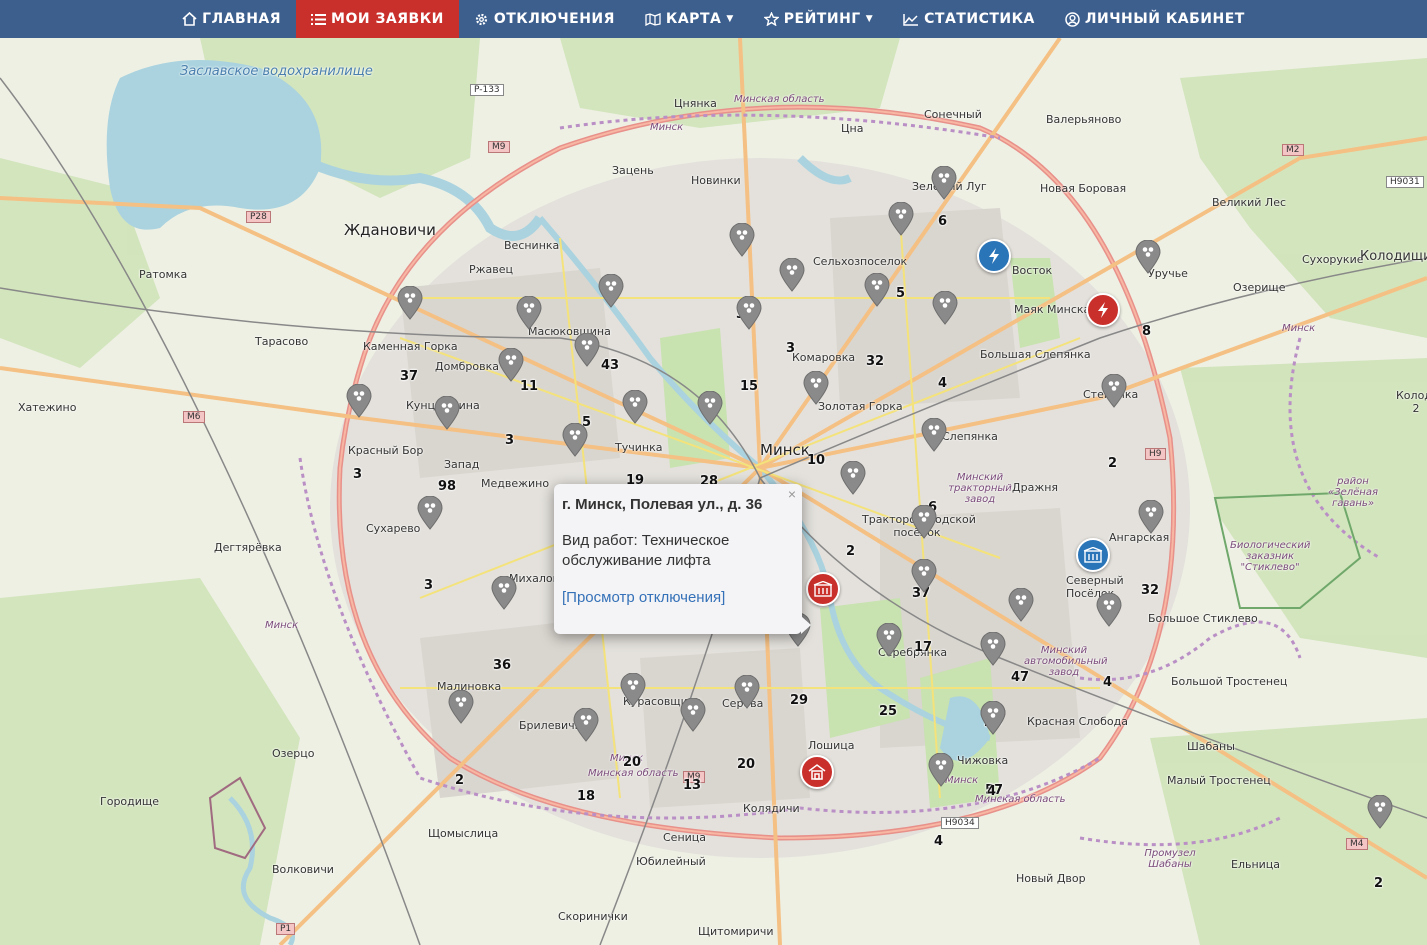 The image size is (1427, 945). What do you see at coordinates (822, 19) in the screenshot?
I see `nav-rating-label: РЕЙТИНГ` at bounding box center [822, 19].